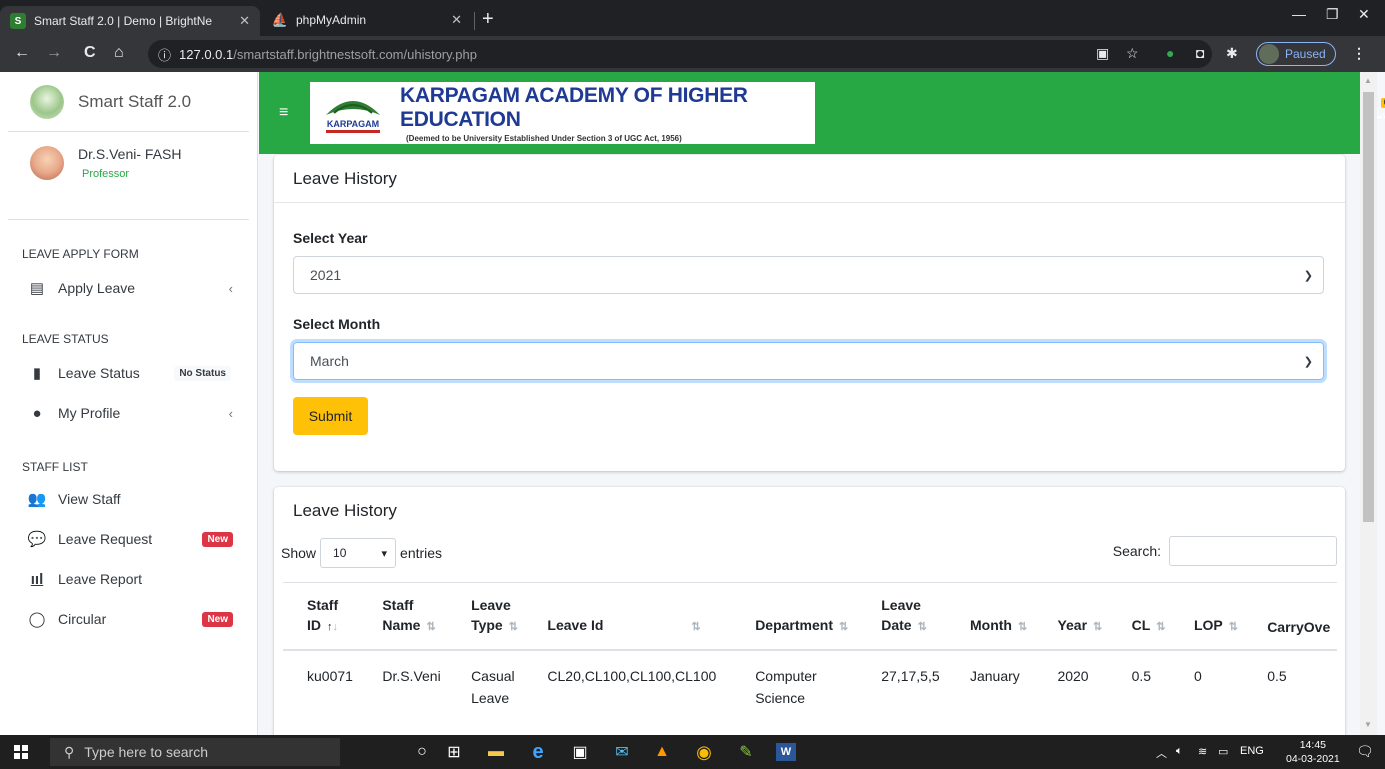 The height and width of the screenshot is (769, 1385). Describe the element at coordinates (1252, 751) in the screenshot. I see `language-indicator: ENG` at that location.